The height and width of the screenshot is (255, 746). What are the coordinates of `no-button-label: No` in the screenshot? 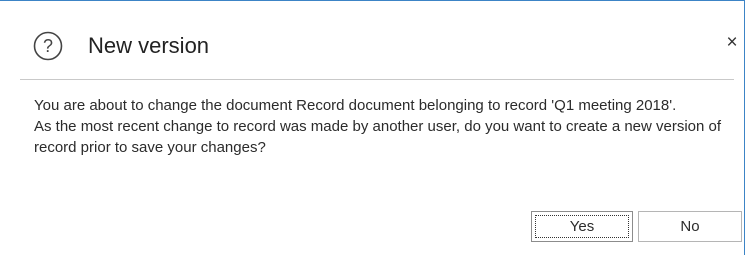 It's located at (690, 226).